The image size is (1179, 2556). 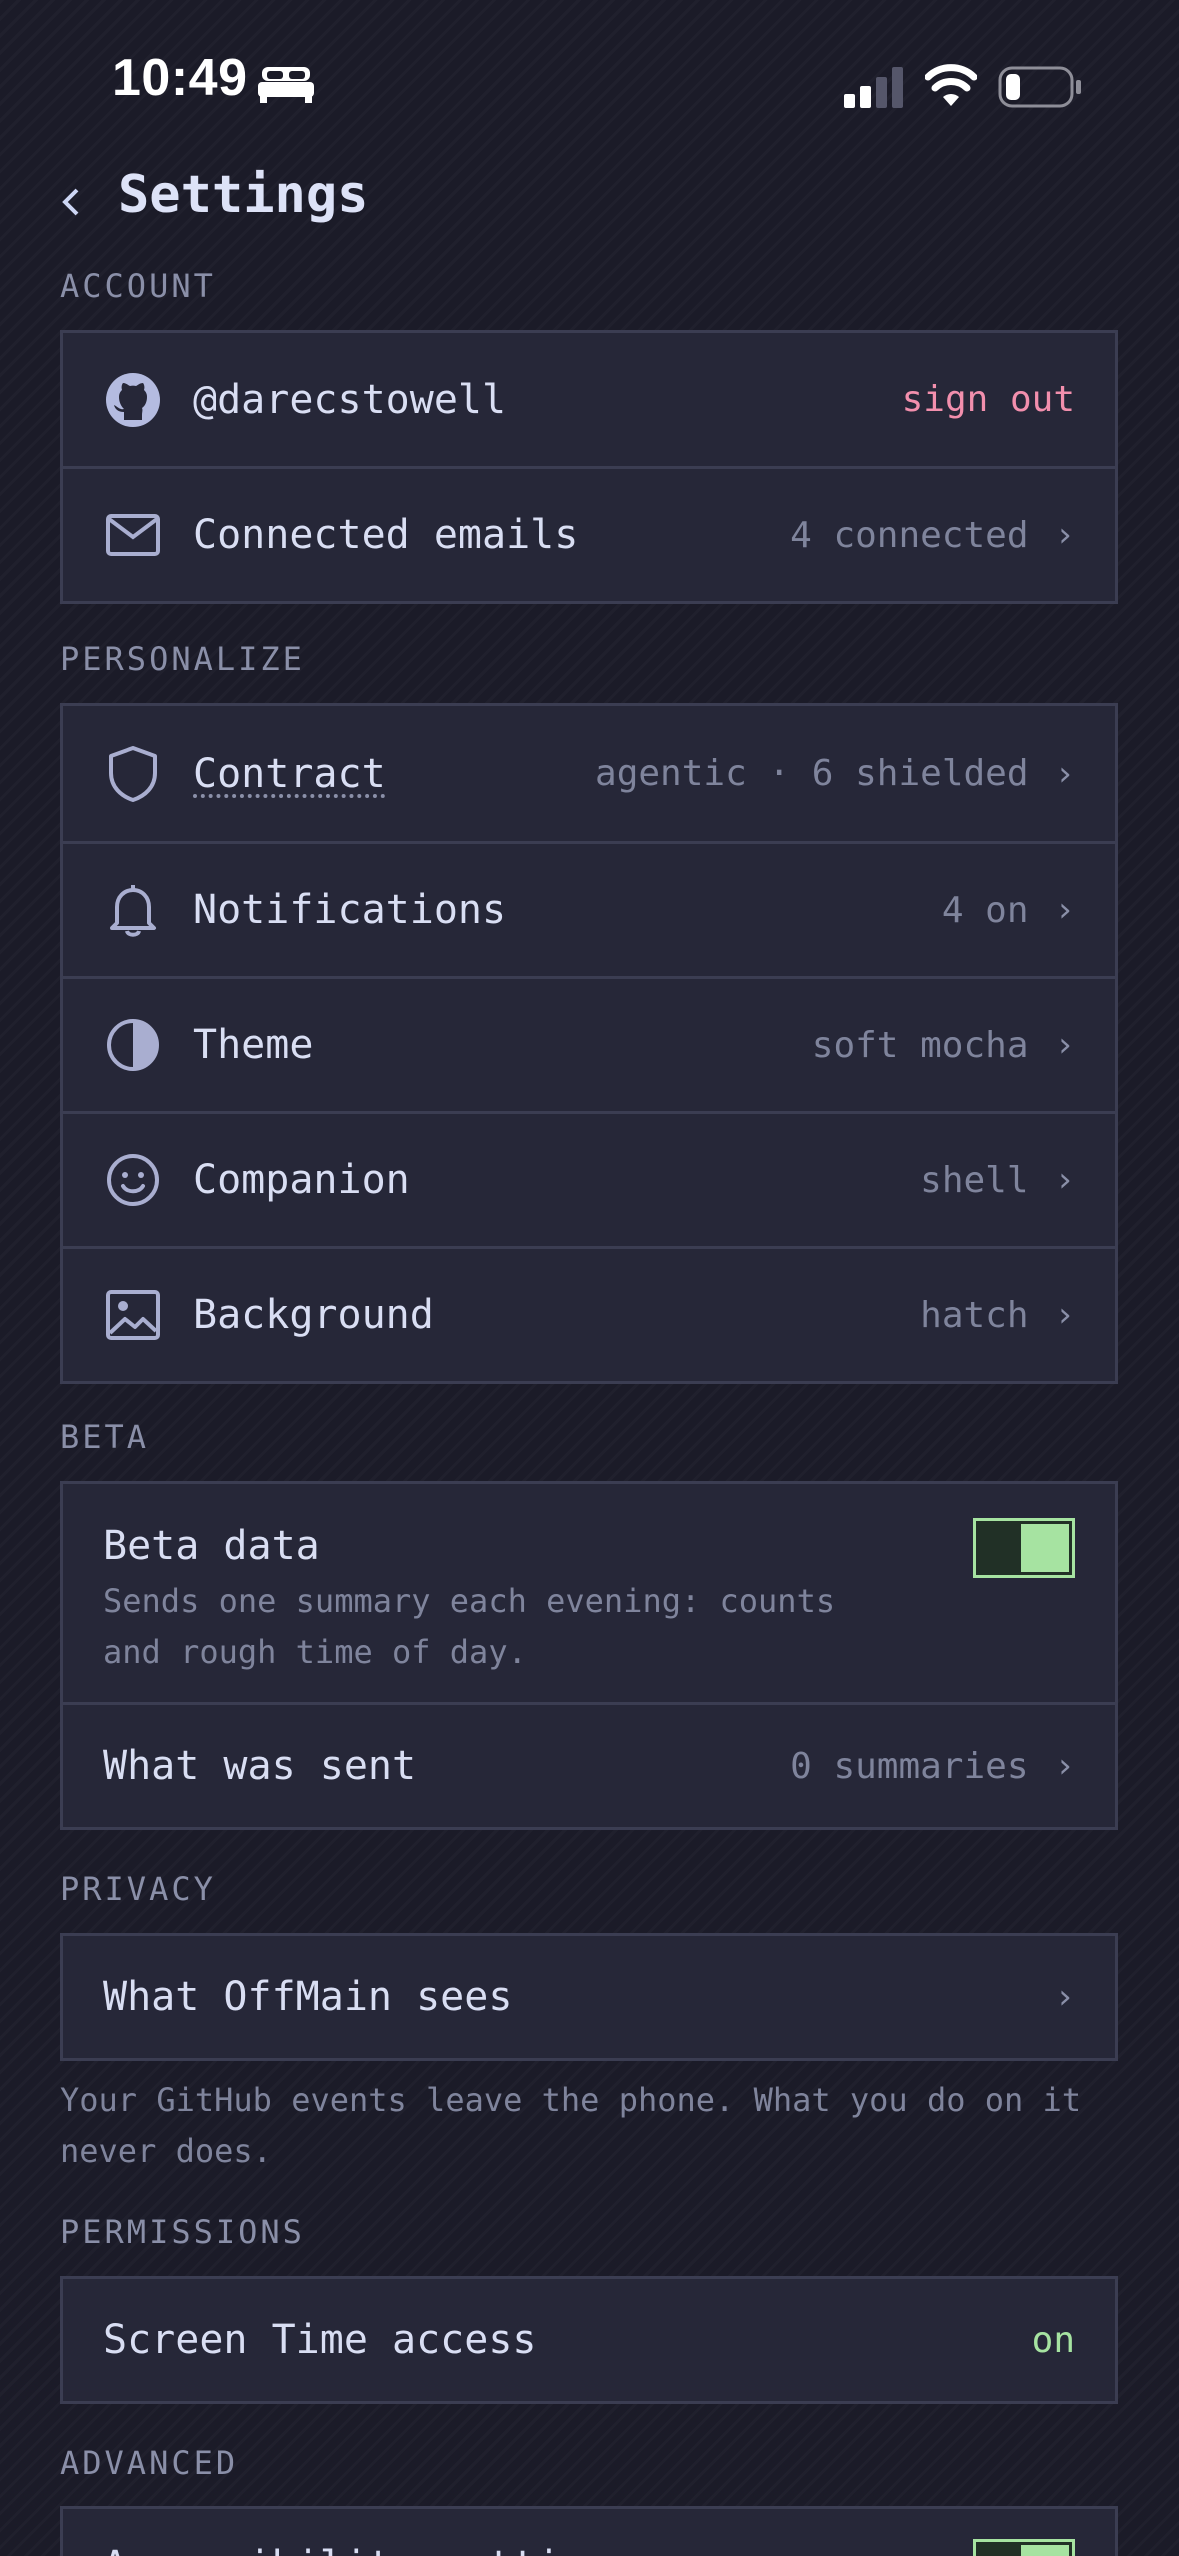 What do you see at coordinates (909, 1766) in the screenshot?
I see `what-was-sent-value: 0 summaries` at bounding box center [909, 1766].